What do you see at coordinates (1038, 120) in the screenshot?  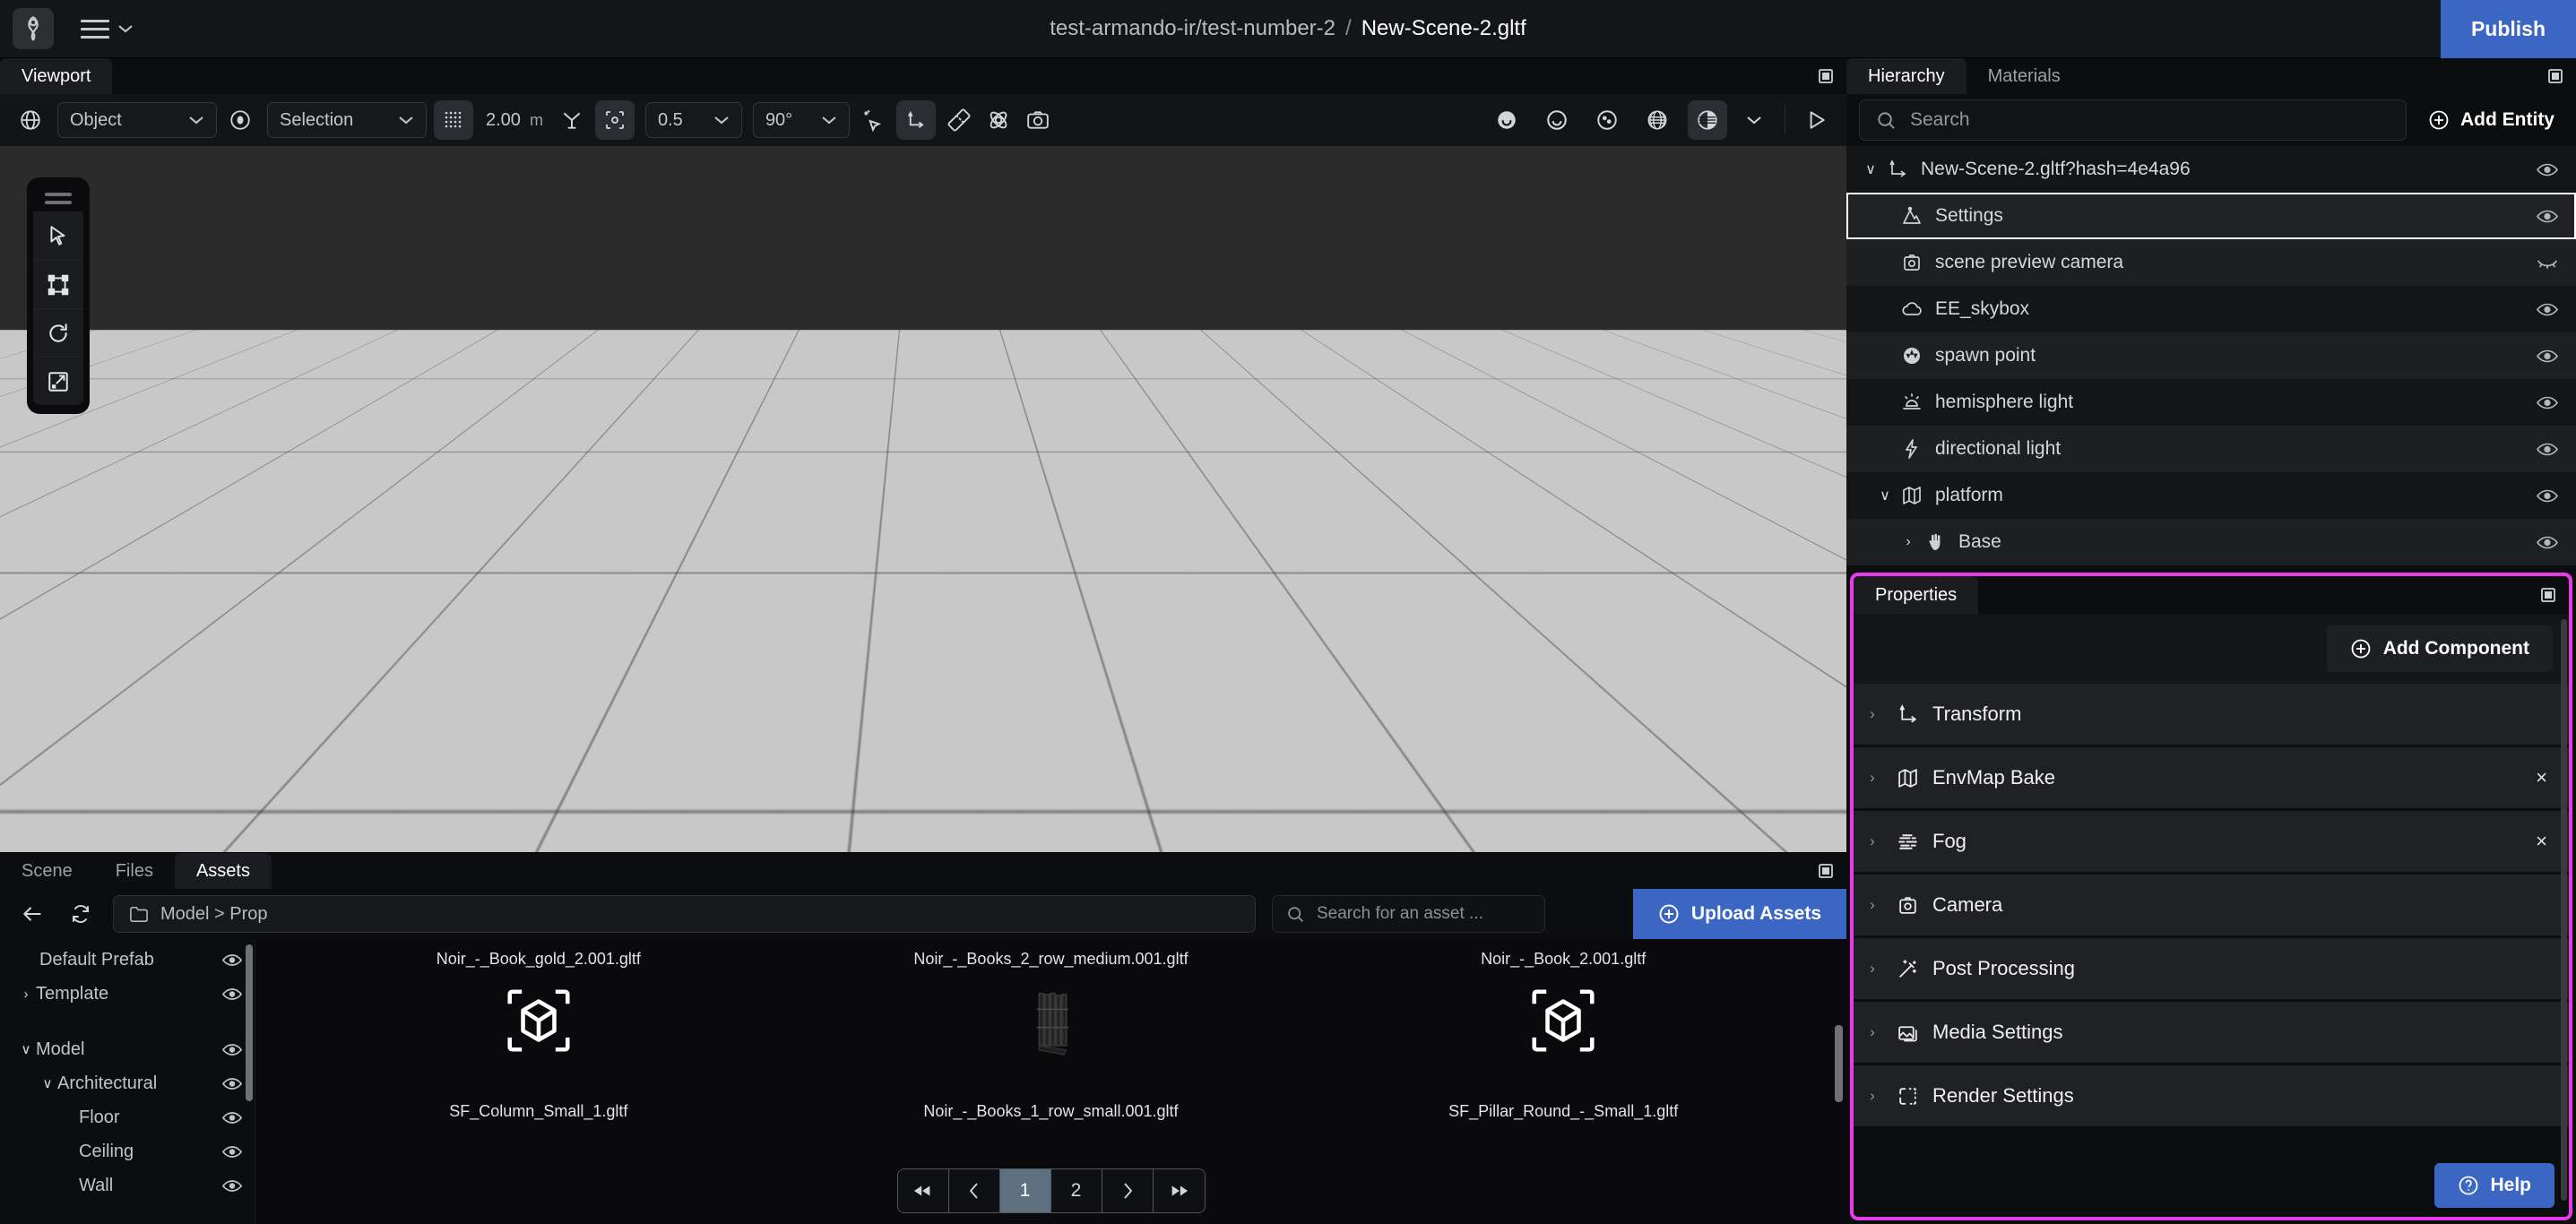 I see `camera-icon` at bounding box center [1038, 120].